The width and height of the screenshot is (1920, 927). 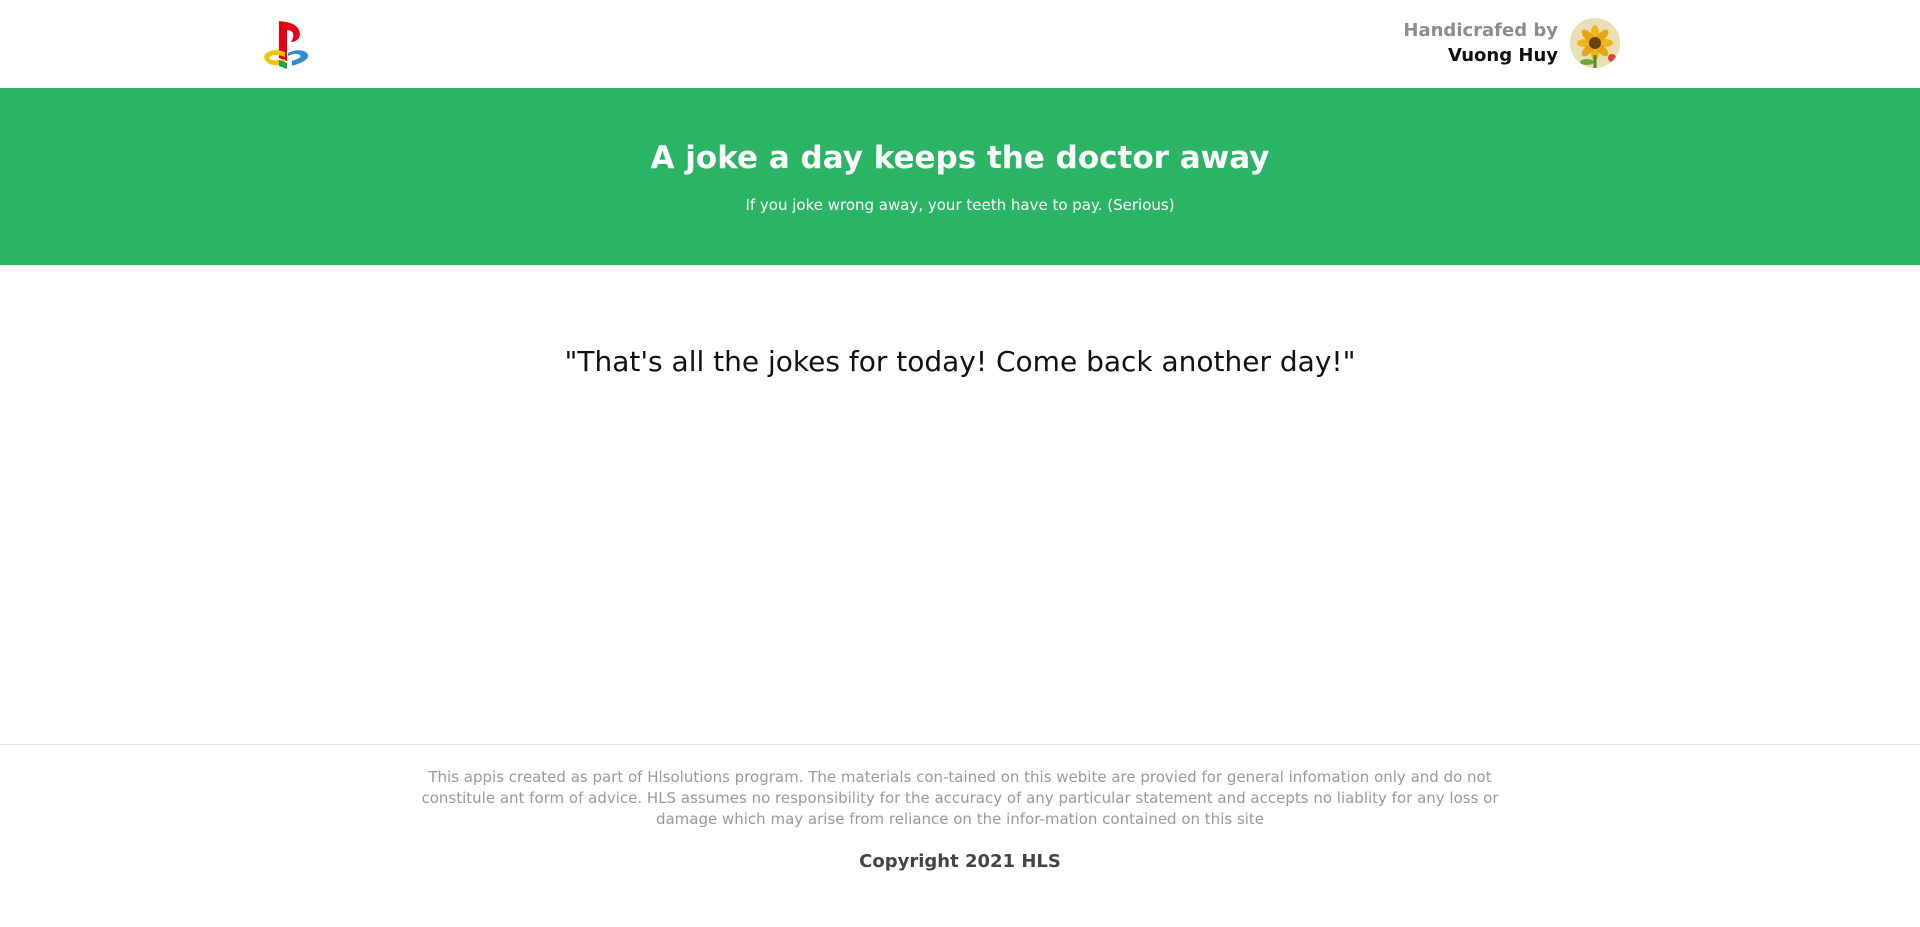 I want to click on author-text: Handicrafed by Vuong Huy, so click(x=1480, y=43).